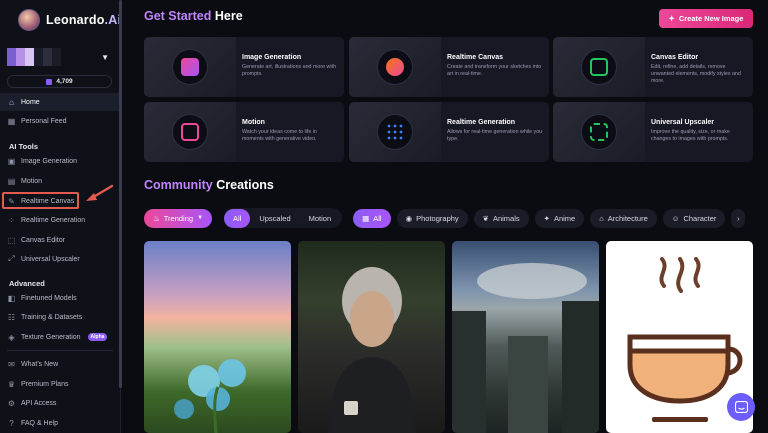  Describe the element at coordinates (39, 423) in the screenshot. I see `sidebar-item-label: FAQ & Help` at that location.